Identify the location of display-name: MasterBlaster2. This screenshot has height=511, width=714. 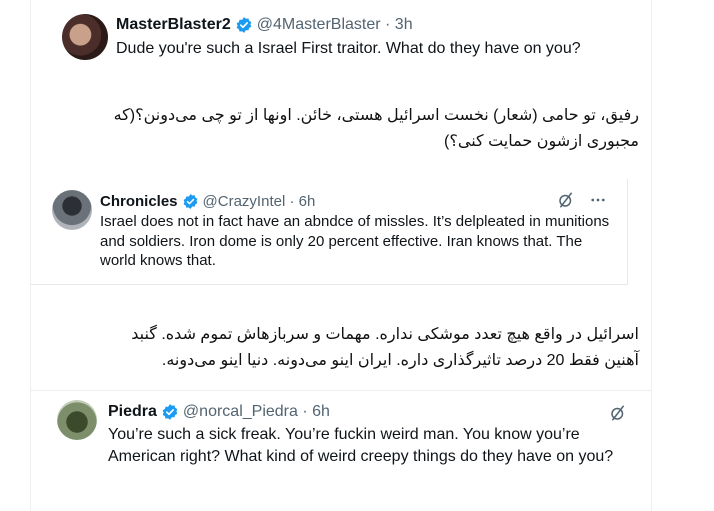
(173, 25).